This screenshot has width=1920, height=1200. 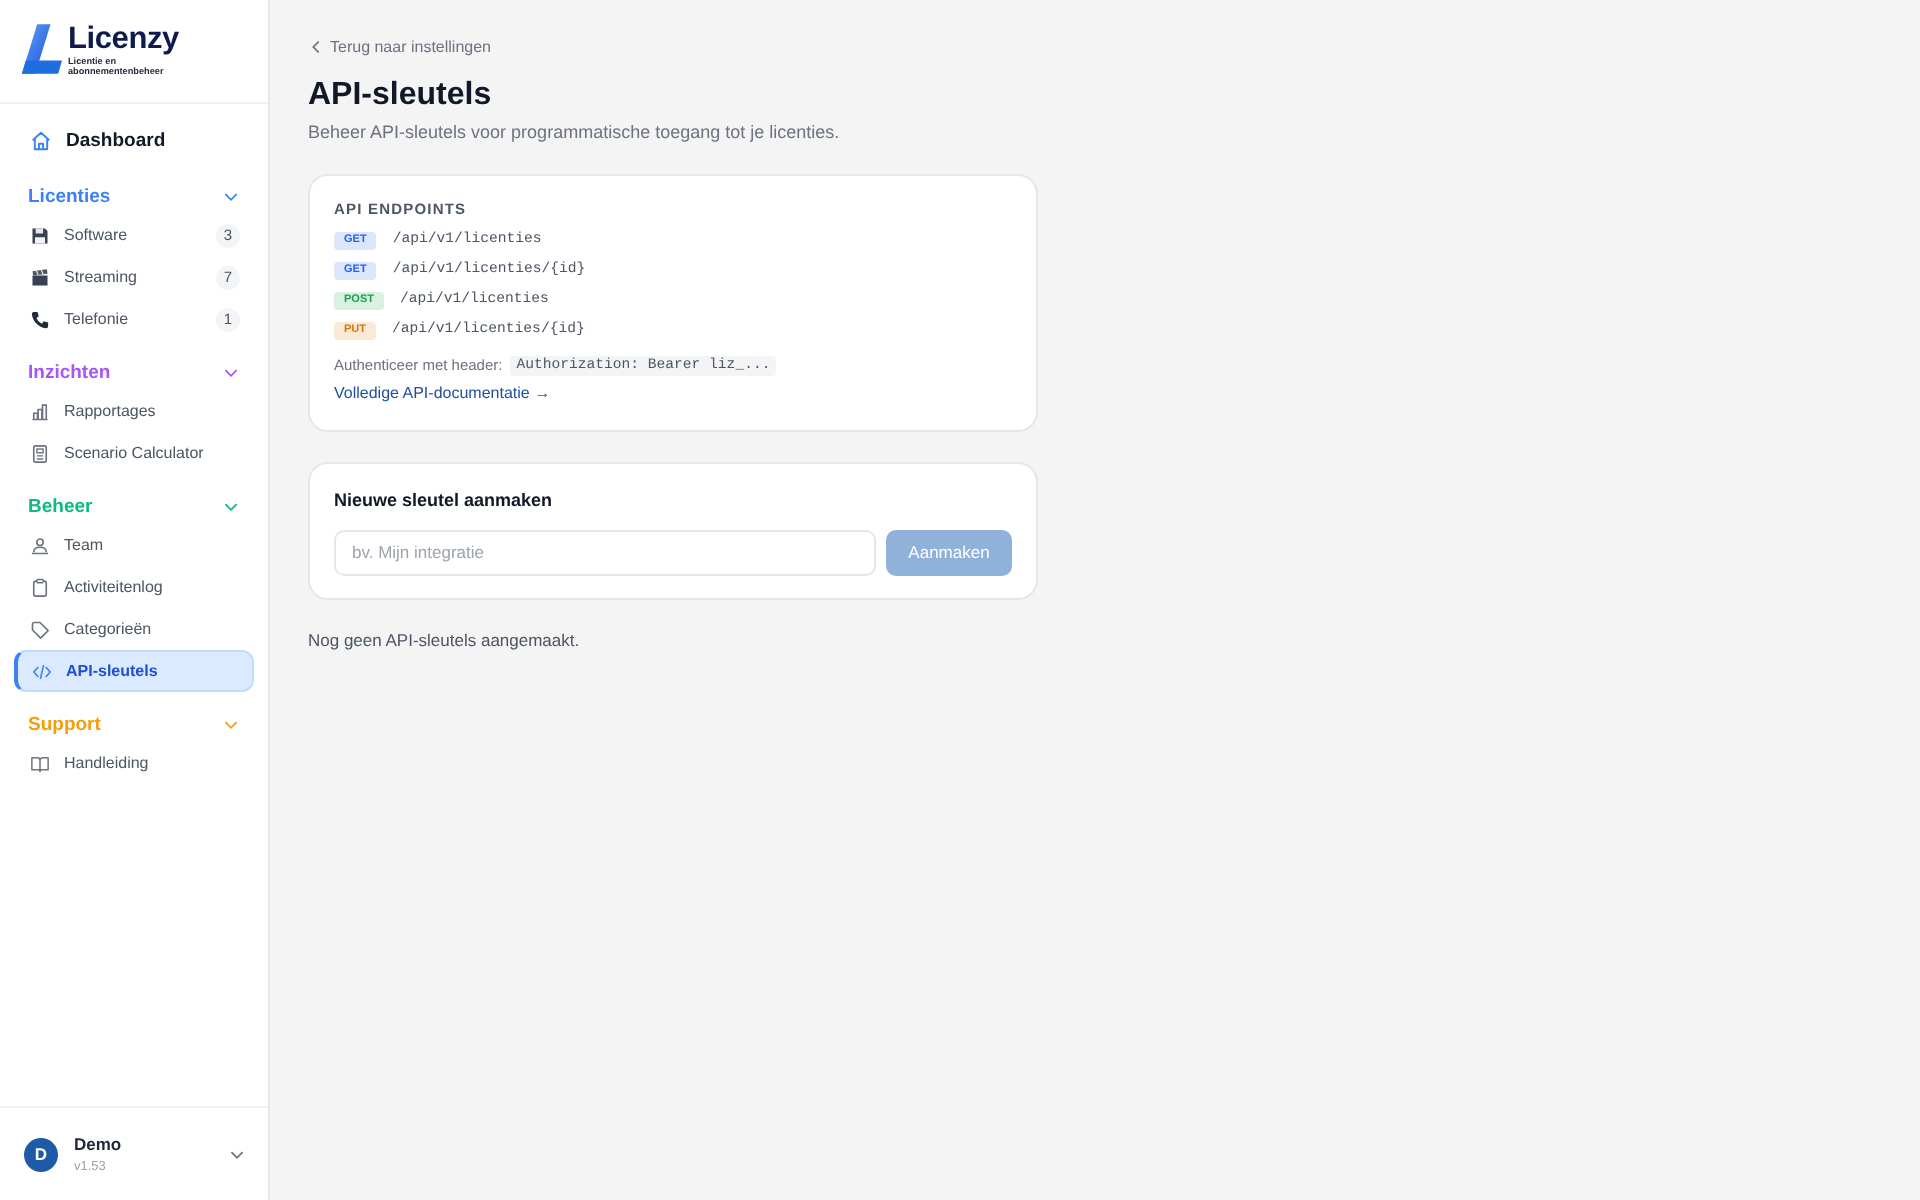 What do you see at coordinates (400, 96) in the screenshot?
I see `page-title: API-sleutels` at bounding box center [400, 96].